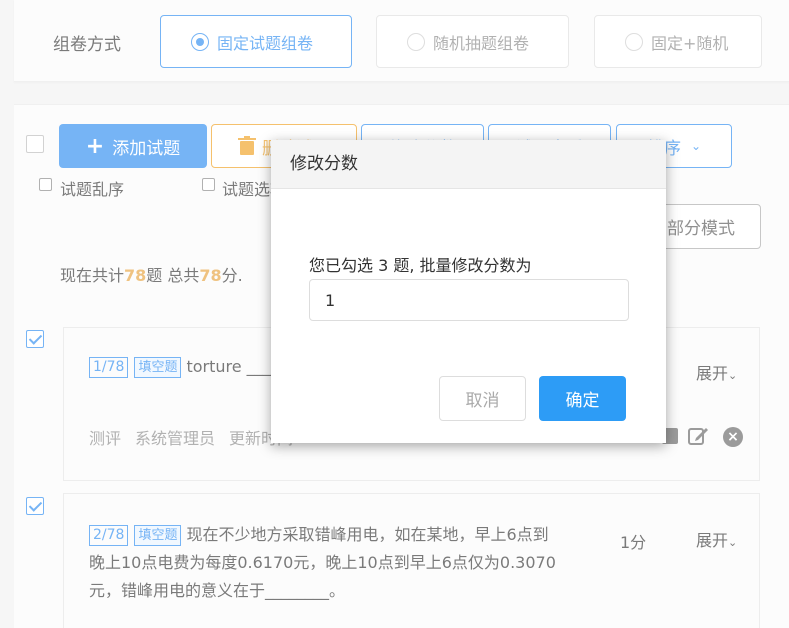 The height and width of the screenshot is (628, 789). Describe the element at coordinates (482, 401) in the screenshot. I see `cancel-label: 取消` at that location.